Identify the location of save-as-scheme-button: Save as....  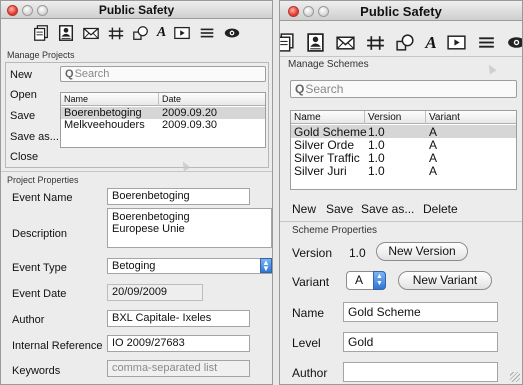
(387, 209).